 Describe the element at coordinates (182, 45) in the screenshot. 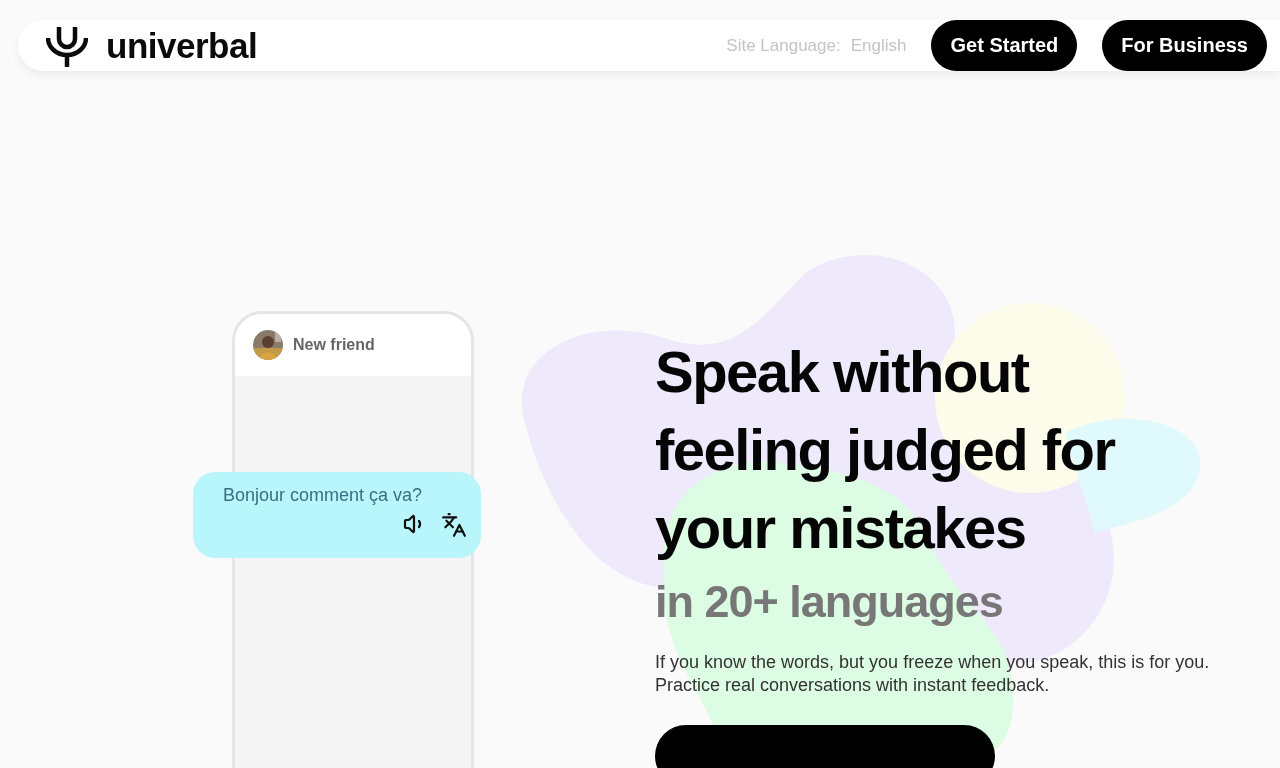

I see `brand-name: univerbal` at that location.